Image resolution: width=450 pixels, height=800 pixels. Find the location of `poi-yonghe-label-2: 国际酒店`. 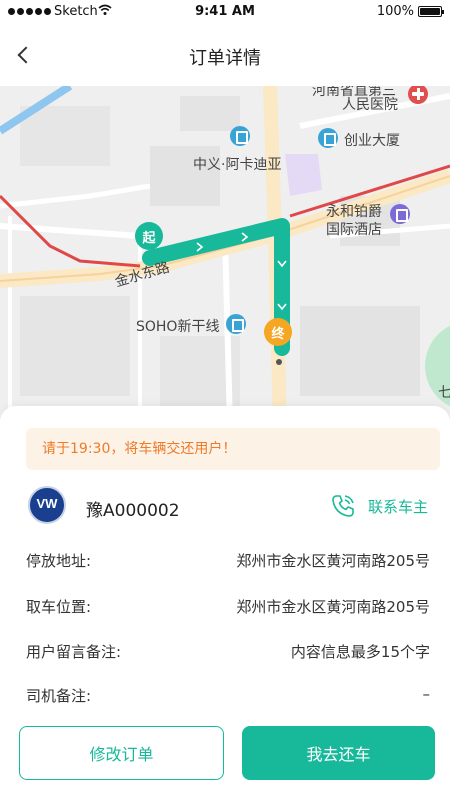

poi-yonghe-label-2: 国际酒店 is located at coordinates (354, 230).